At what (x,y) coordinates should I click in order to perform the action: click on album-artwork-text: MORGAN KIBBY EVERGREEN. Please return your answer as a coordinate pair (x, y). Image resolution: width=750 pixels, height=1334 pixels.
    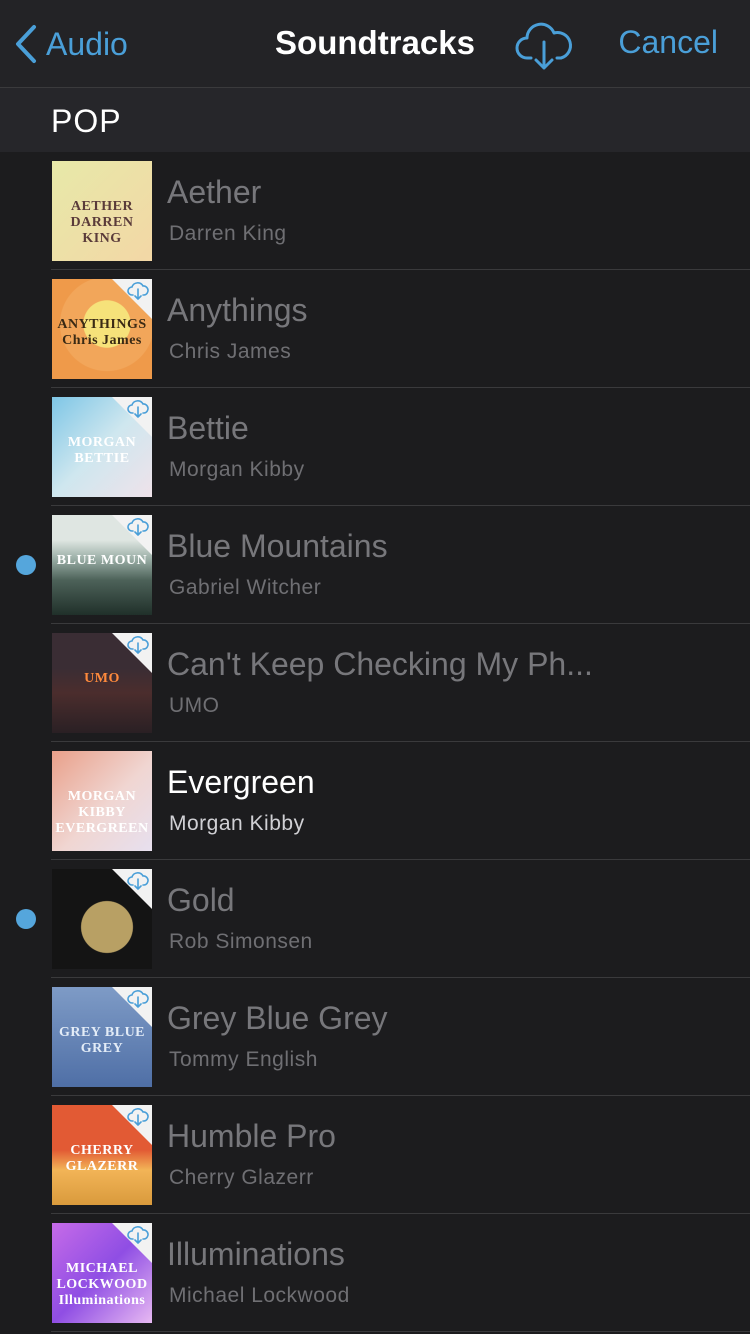
    Looking at the image, I should click on (102, 812).